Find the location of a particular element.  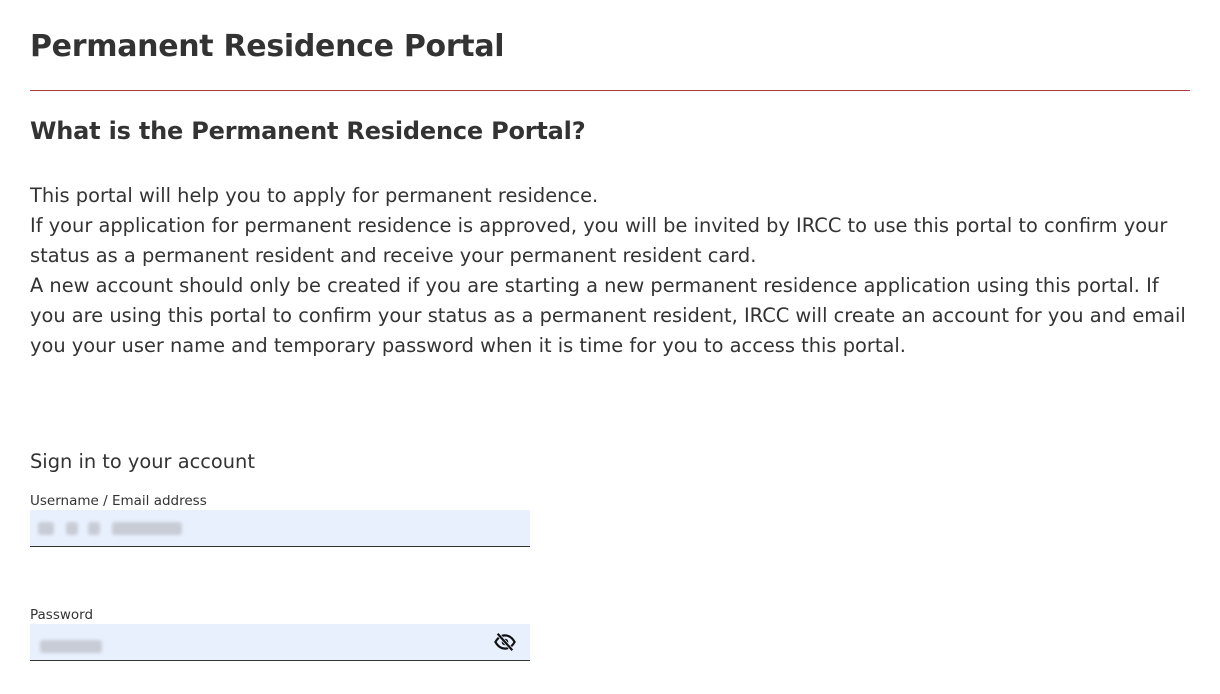

signin-heading: Sign in to your account is located at coordinates (142, 461).